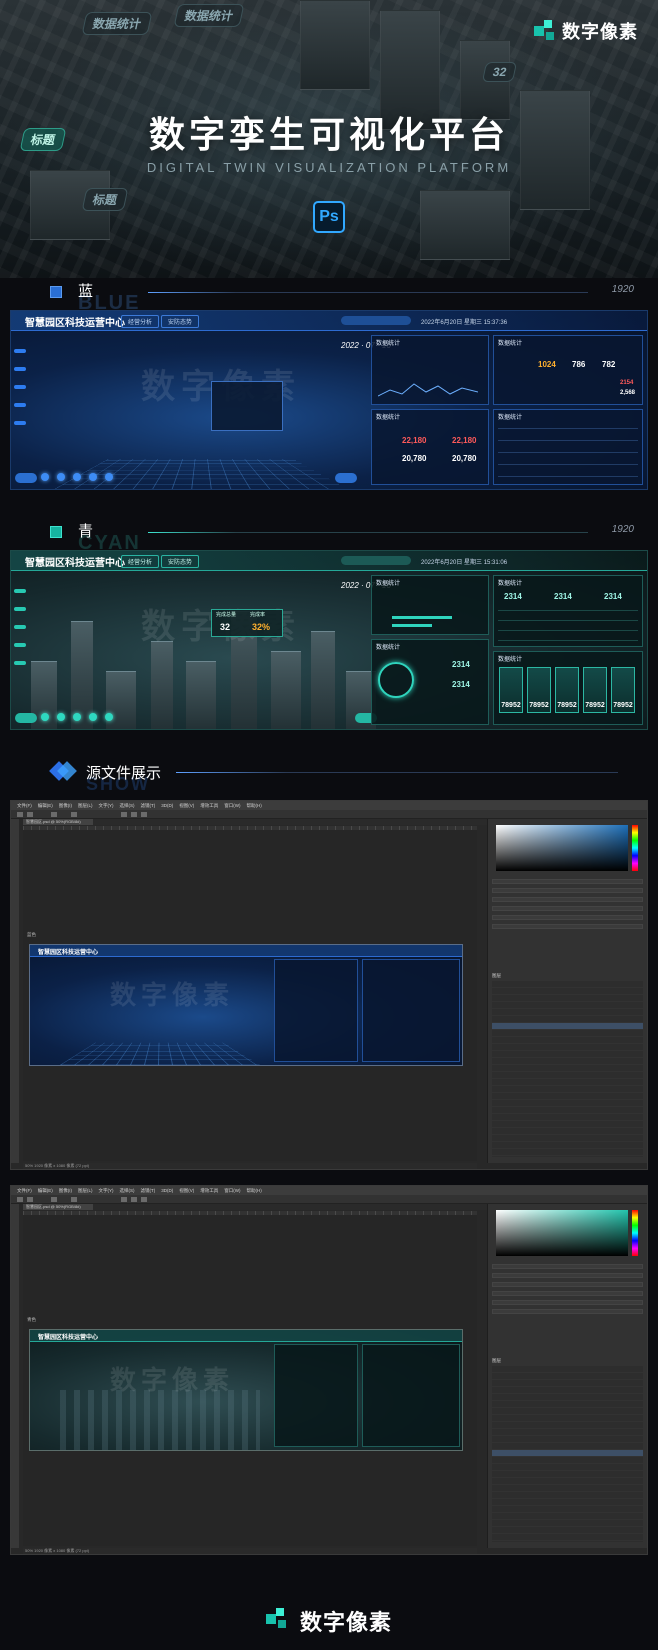  I want to click on canvas: 青色 数字像素 智慧园区科技运营中心, so click(250, 1378).